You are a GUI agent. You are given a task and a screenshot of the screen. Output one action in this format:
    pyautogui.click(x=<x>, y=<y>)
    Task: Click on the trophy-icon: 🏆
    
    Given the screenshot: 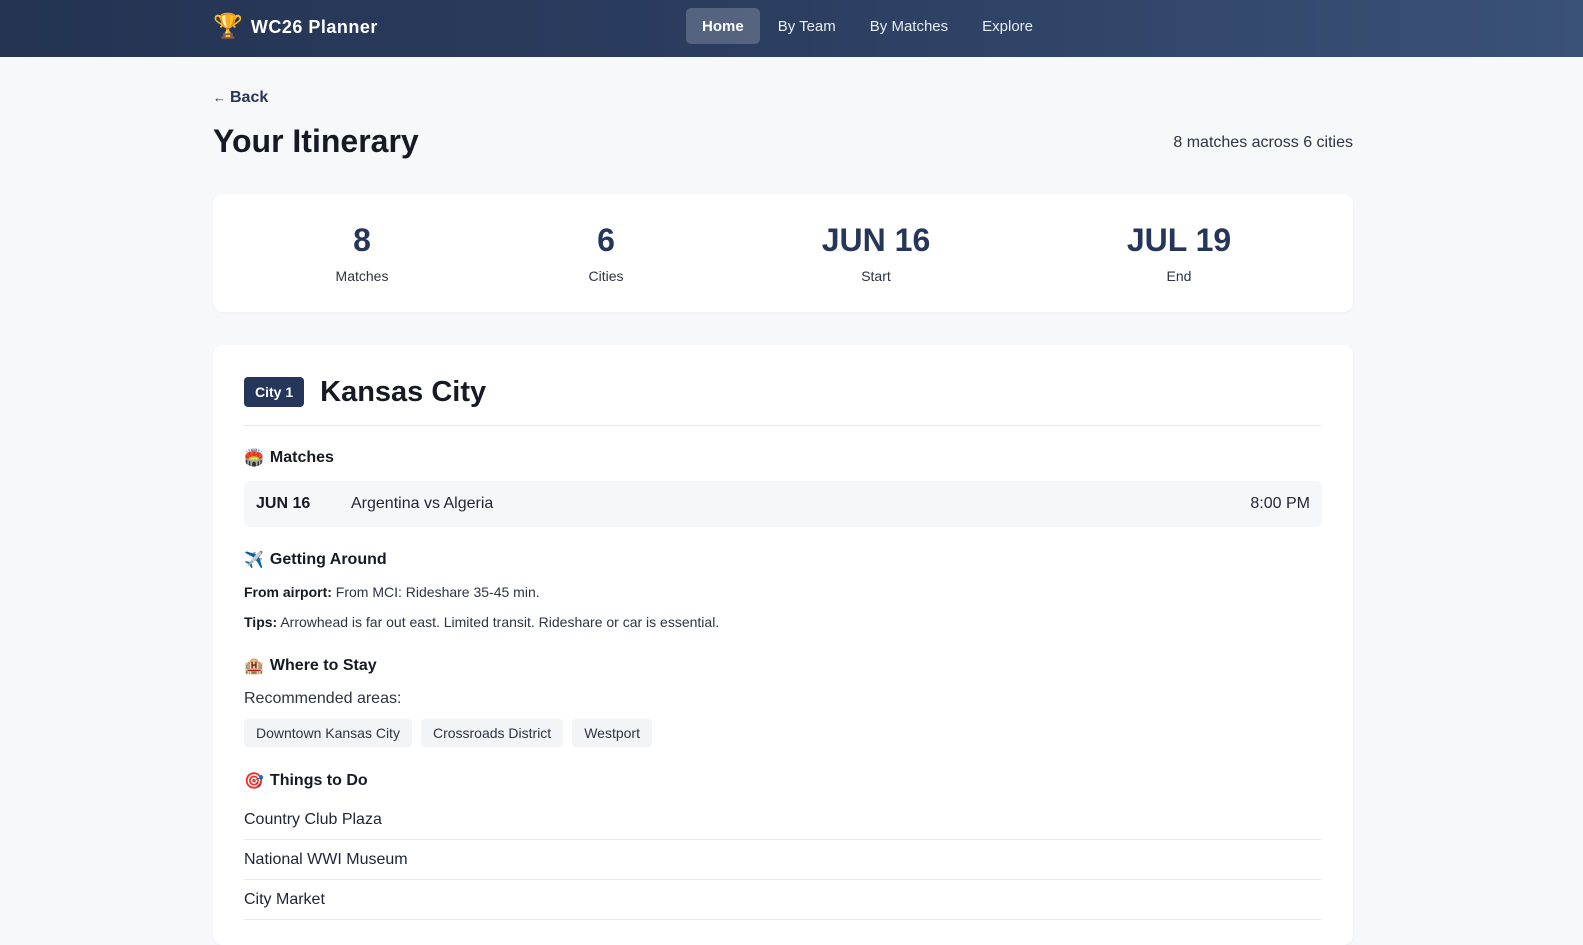 What is the action you would take?
    pyautogui.click(x=228, y=26)
    